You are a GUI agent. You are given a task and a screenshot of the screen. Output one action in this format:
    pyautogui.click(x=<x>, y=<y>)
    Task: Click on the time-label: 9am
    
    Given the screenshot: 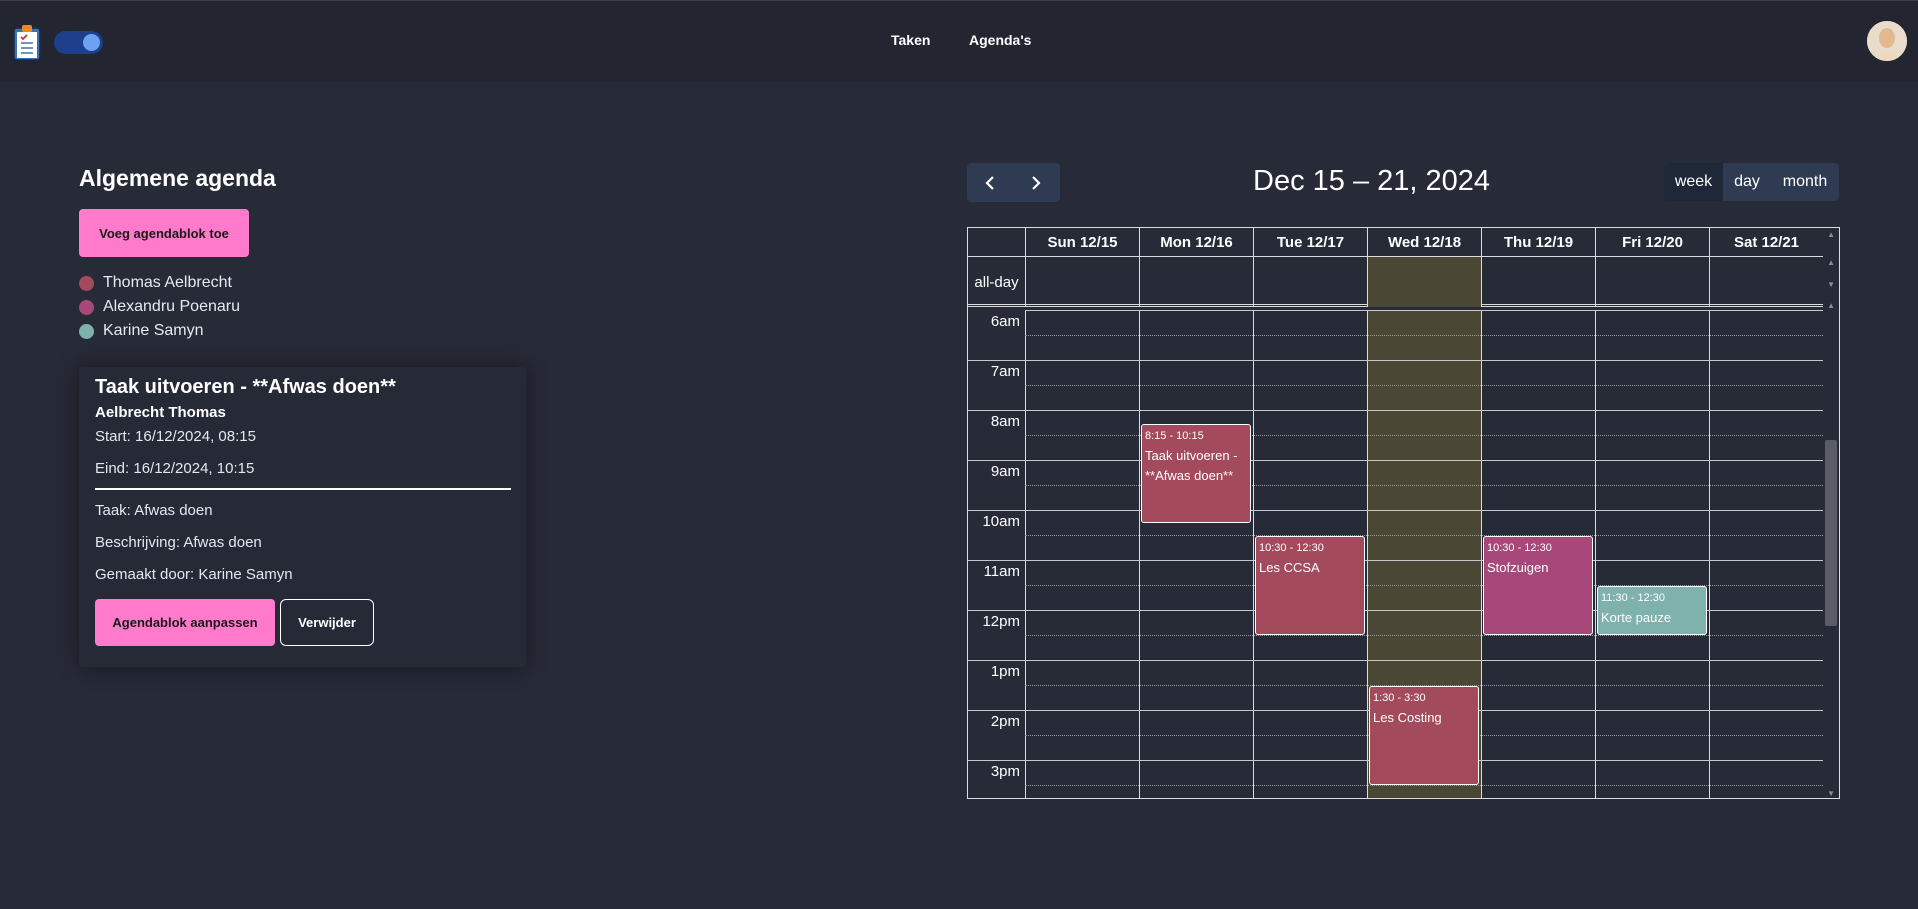 What is the action you would take?
    pyautogui.click(x=1005, y=471)
    